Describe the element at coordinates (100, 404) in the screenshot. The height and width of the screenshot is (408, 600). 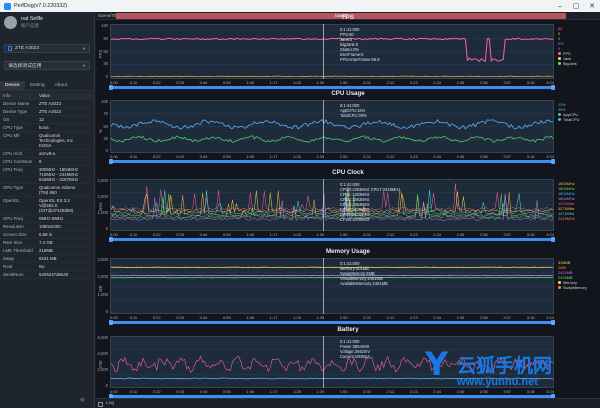
I see `log-toggle-icon` at that location.